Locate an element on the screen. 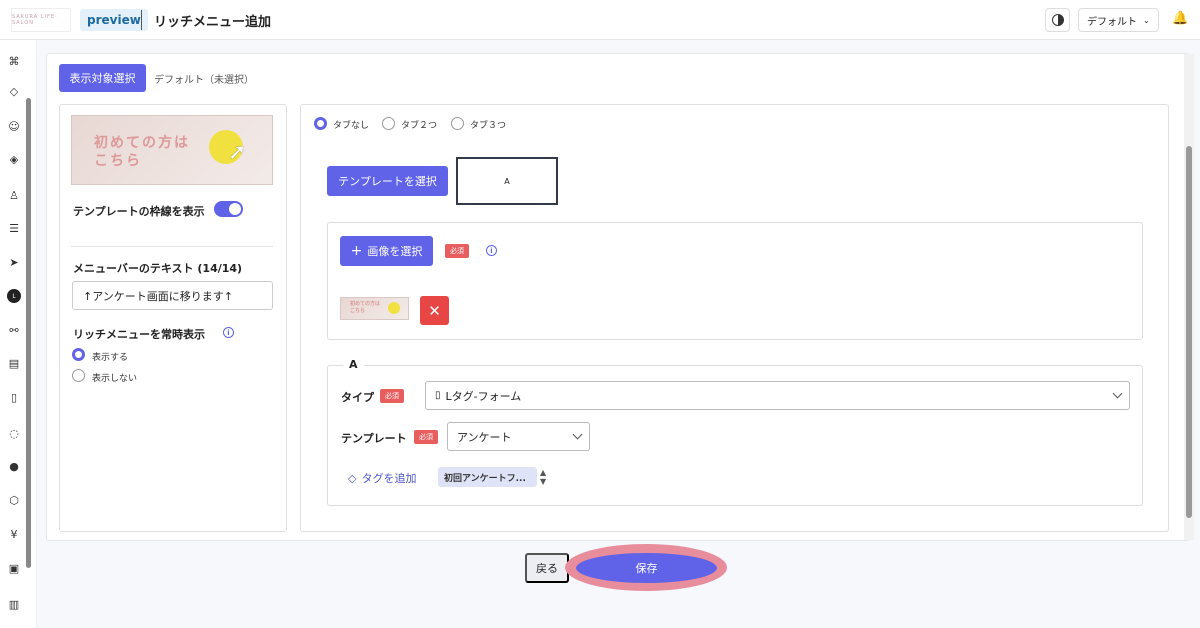 The height and width of the screenshot is (628, 1200). frame-toggle-label: テンプレートの枠線を表示 is located at coordinates (139, 211).